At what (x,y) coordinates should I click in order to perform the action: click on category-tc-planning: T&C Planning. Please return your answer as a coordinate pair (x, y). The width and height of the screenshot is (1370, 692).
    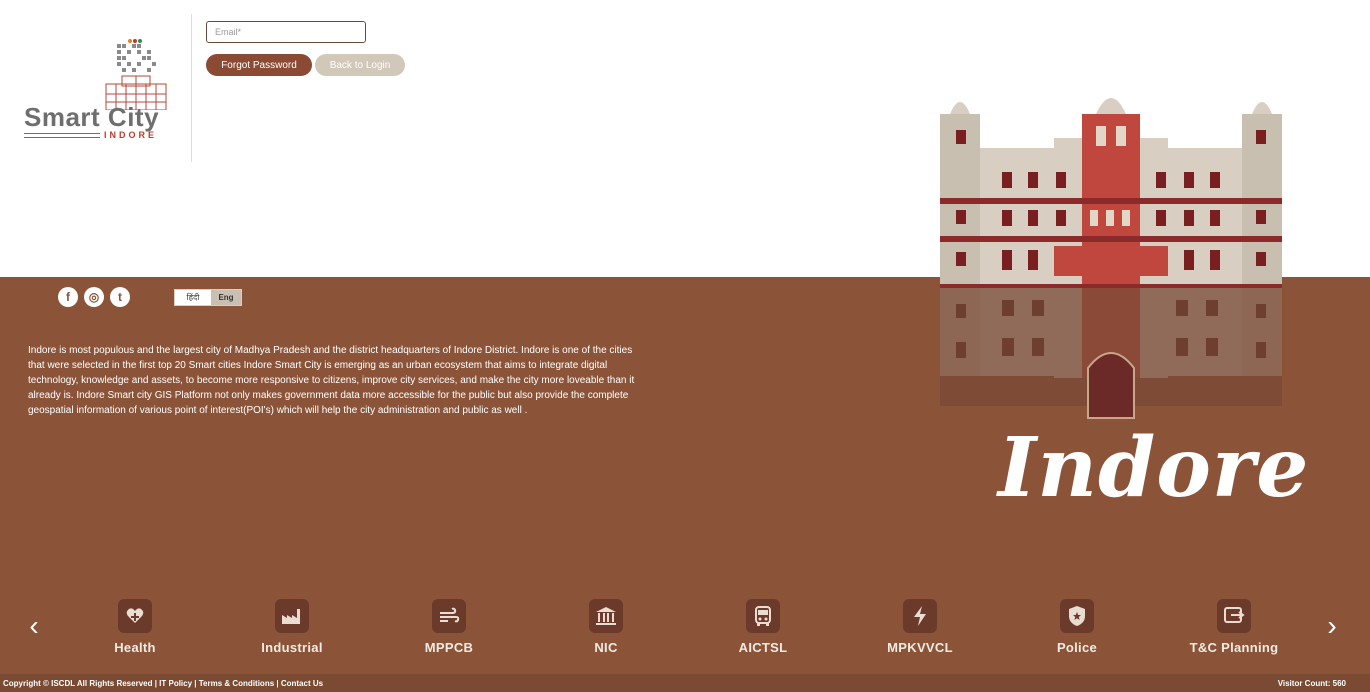
    Looking at the image, I should click on (1234, 627).